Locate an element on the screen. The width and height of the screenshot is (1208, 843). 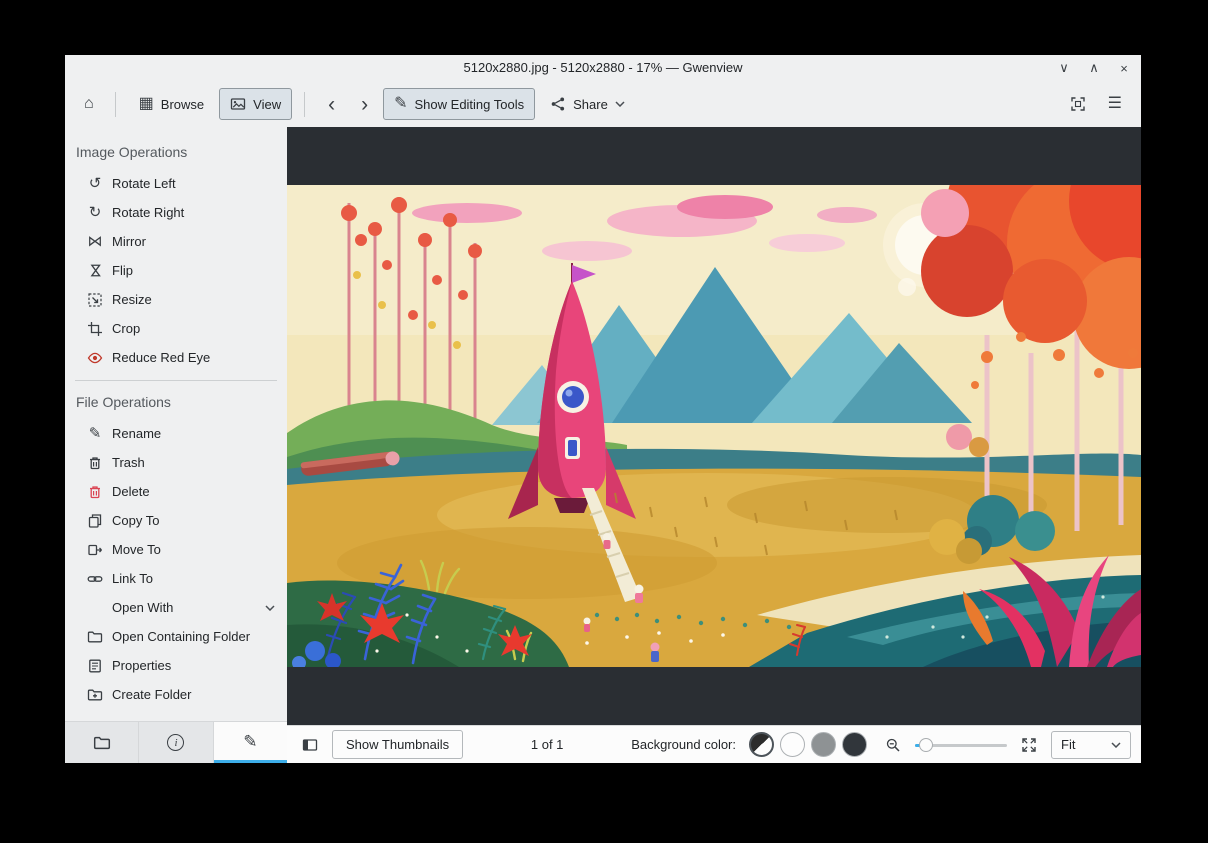
show-editing-tools-label: Show Editing Tools is located at coordinates (469, 104).